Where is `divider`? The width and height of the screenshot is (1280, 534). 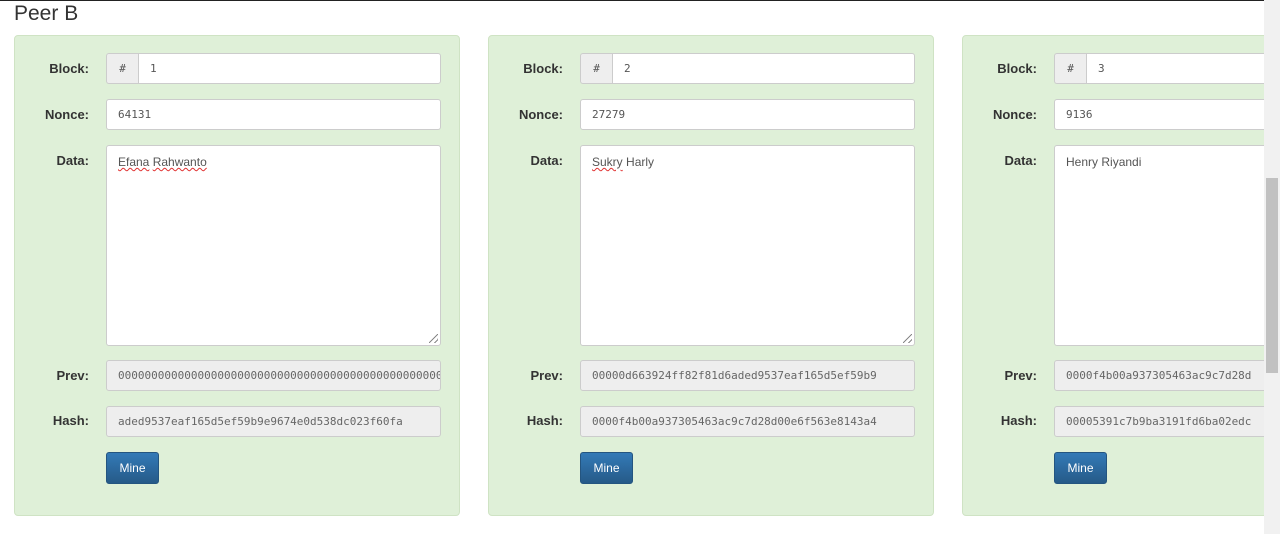
divider is located at coordinates (632, 0).